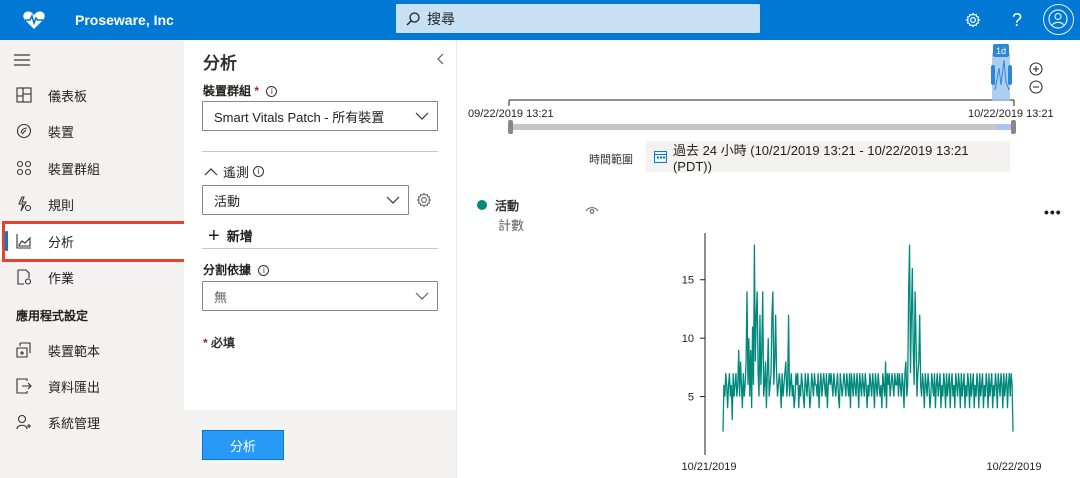  Describe the element at coordinates (691, 398) in the screenshot. I see `y-tick-label: 5` at that location.